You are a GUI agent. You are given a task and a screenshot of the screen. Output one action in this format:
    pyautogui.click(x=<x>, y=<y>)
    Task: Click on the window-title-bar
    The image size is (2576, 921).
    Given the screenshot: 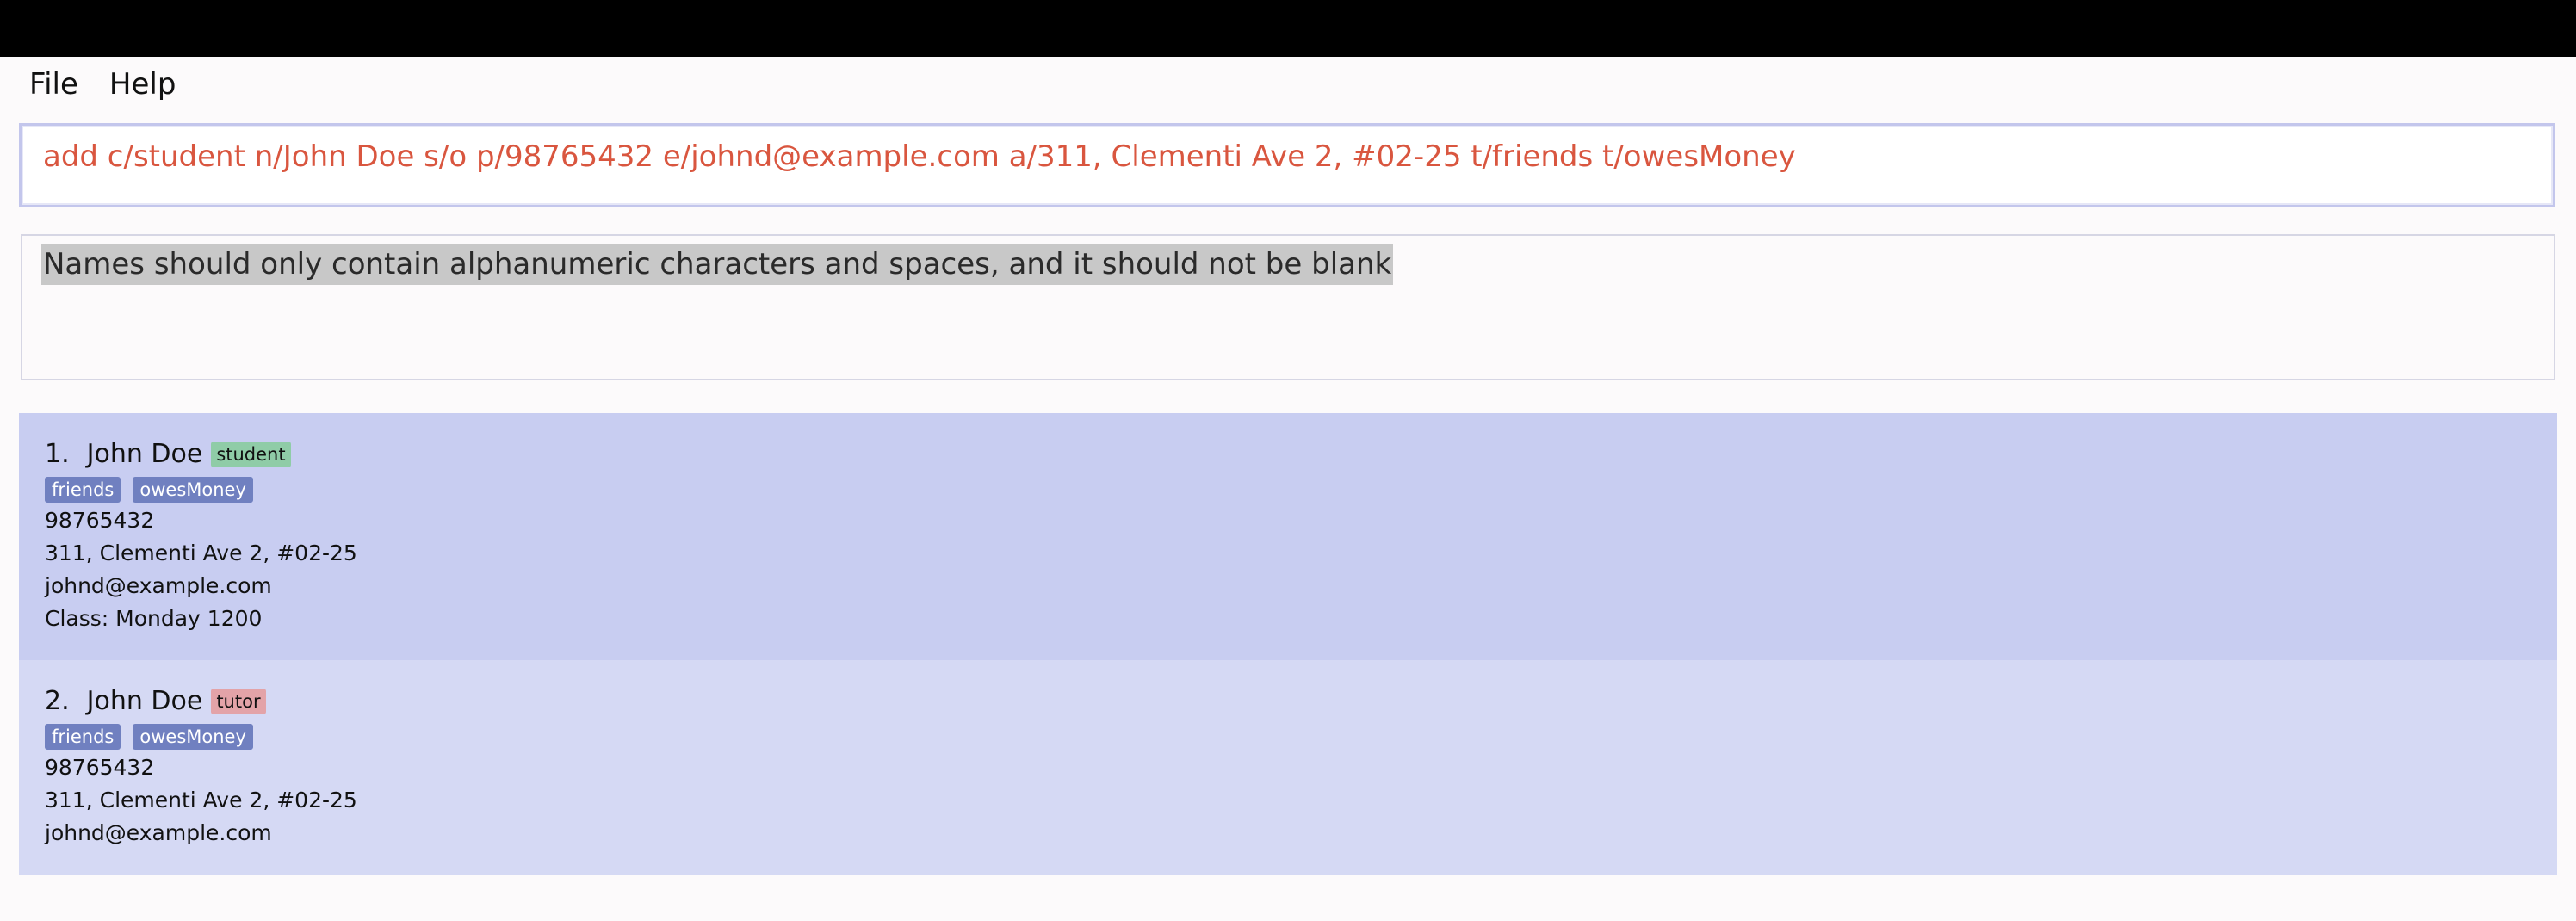 What is the action you would take?
    pyautogui.click(x=1288, y=29)
    